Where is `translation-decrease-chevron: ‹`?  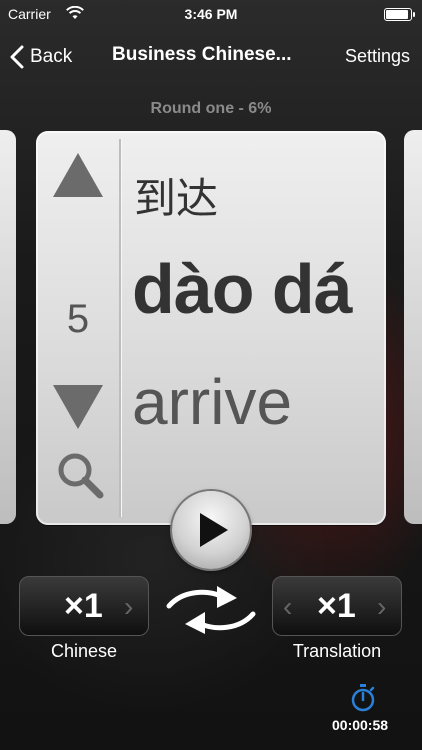
translation-decrease-chevron: ‹ is located at coordinates (287, 607).